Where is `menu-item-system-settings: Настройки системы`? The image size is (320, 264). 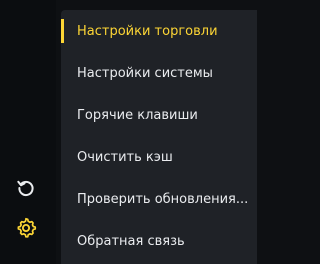
menu-item-system-settings: Настройки системы is located at coordinates (159, 73).